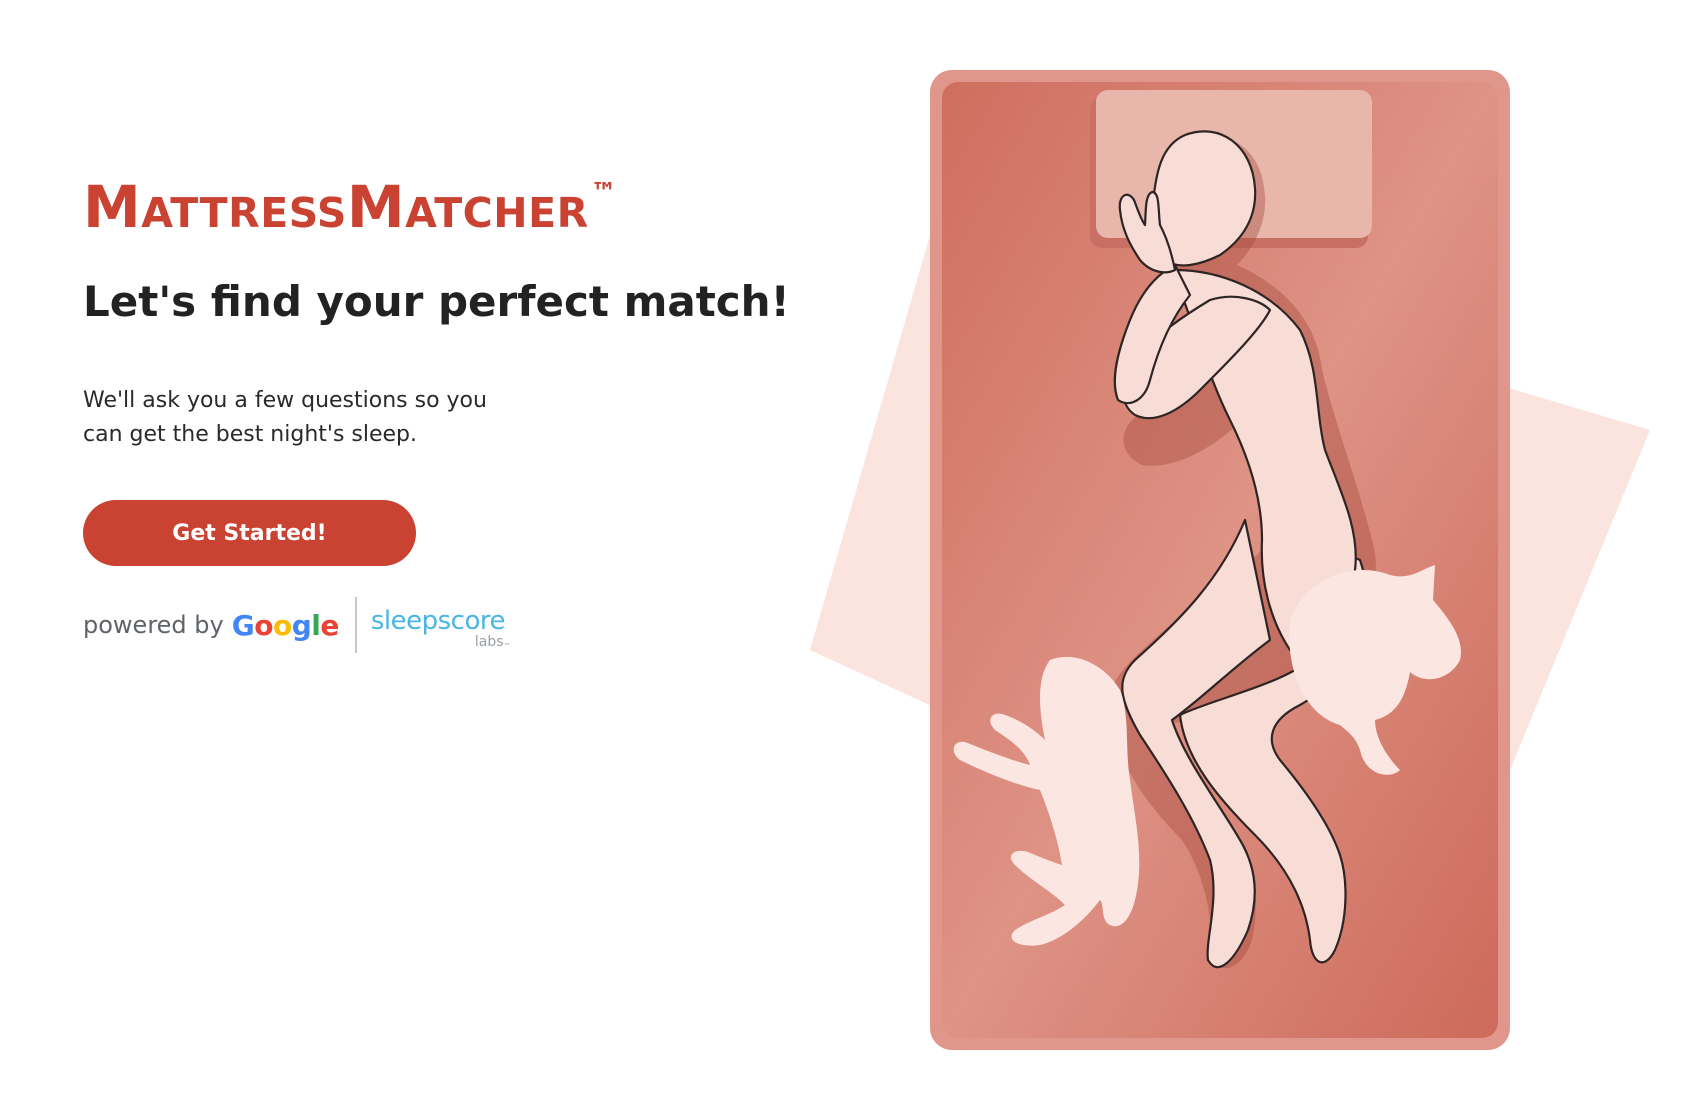 This screenshot has width=1690, height=1100. Describe the element at coordinates (604, 193) in the screenshot. I see `brand-trademark: ™` at that location.